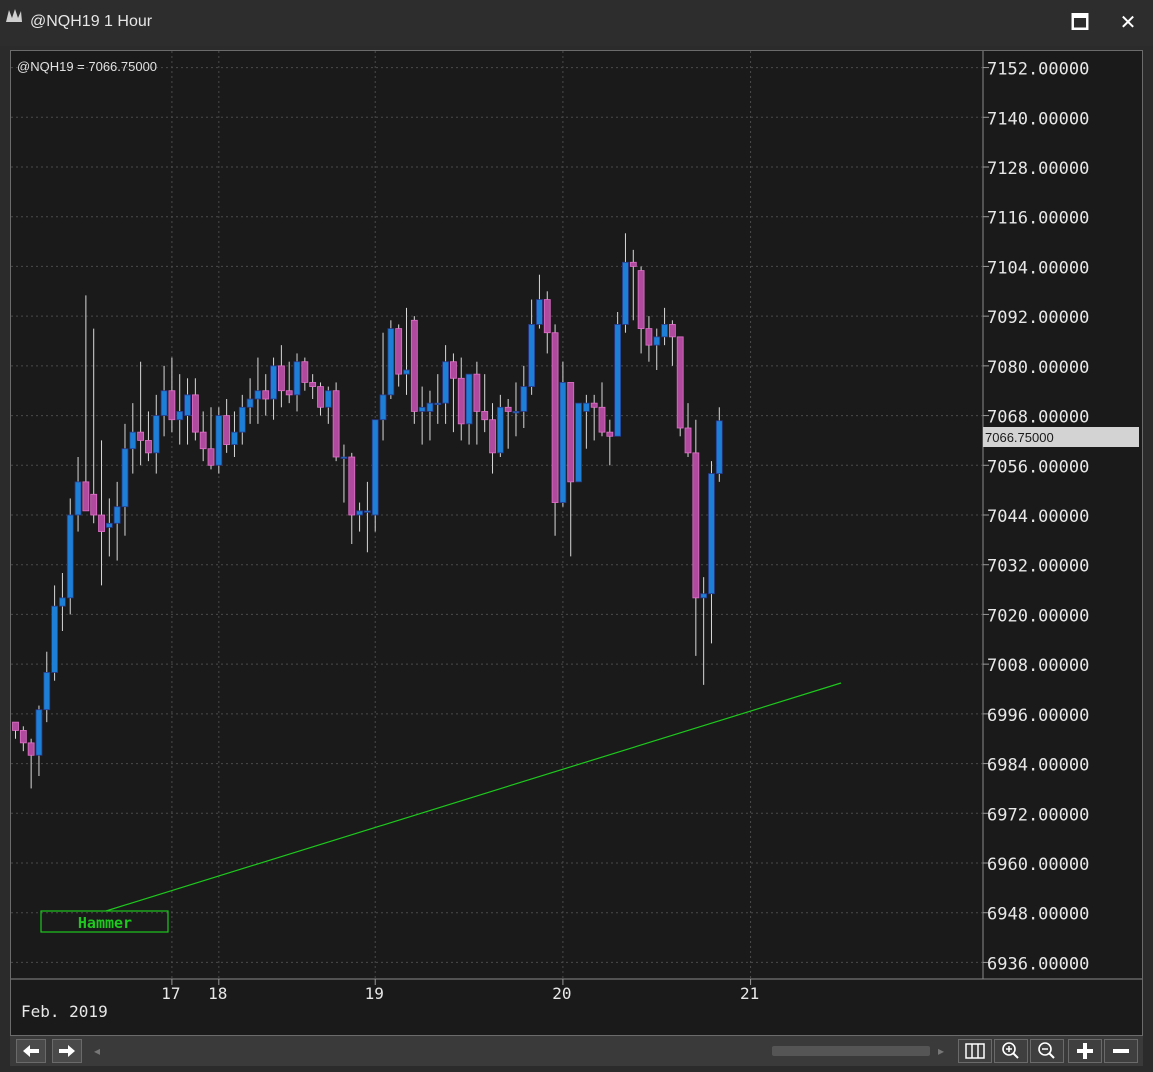 The width and height of the screenshot is (1153, 1072). Describe the element at coordinates (1121, 1051) in the screenshot. I see `remove-bars-button` at that location.